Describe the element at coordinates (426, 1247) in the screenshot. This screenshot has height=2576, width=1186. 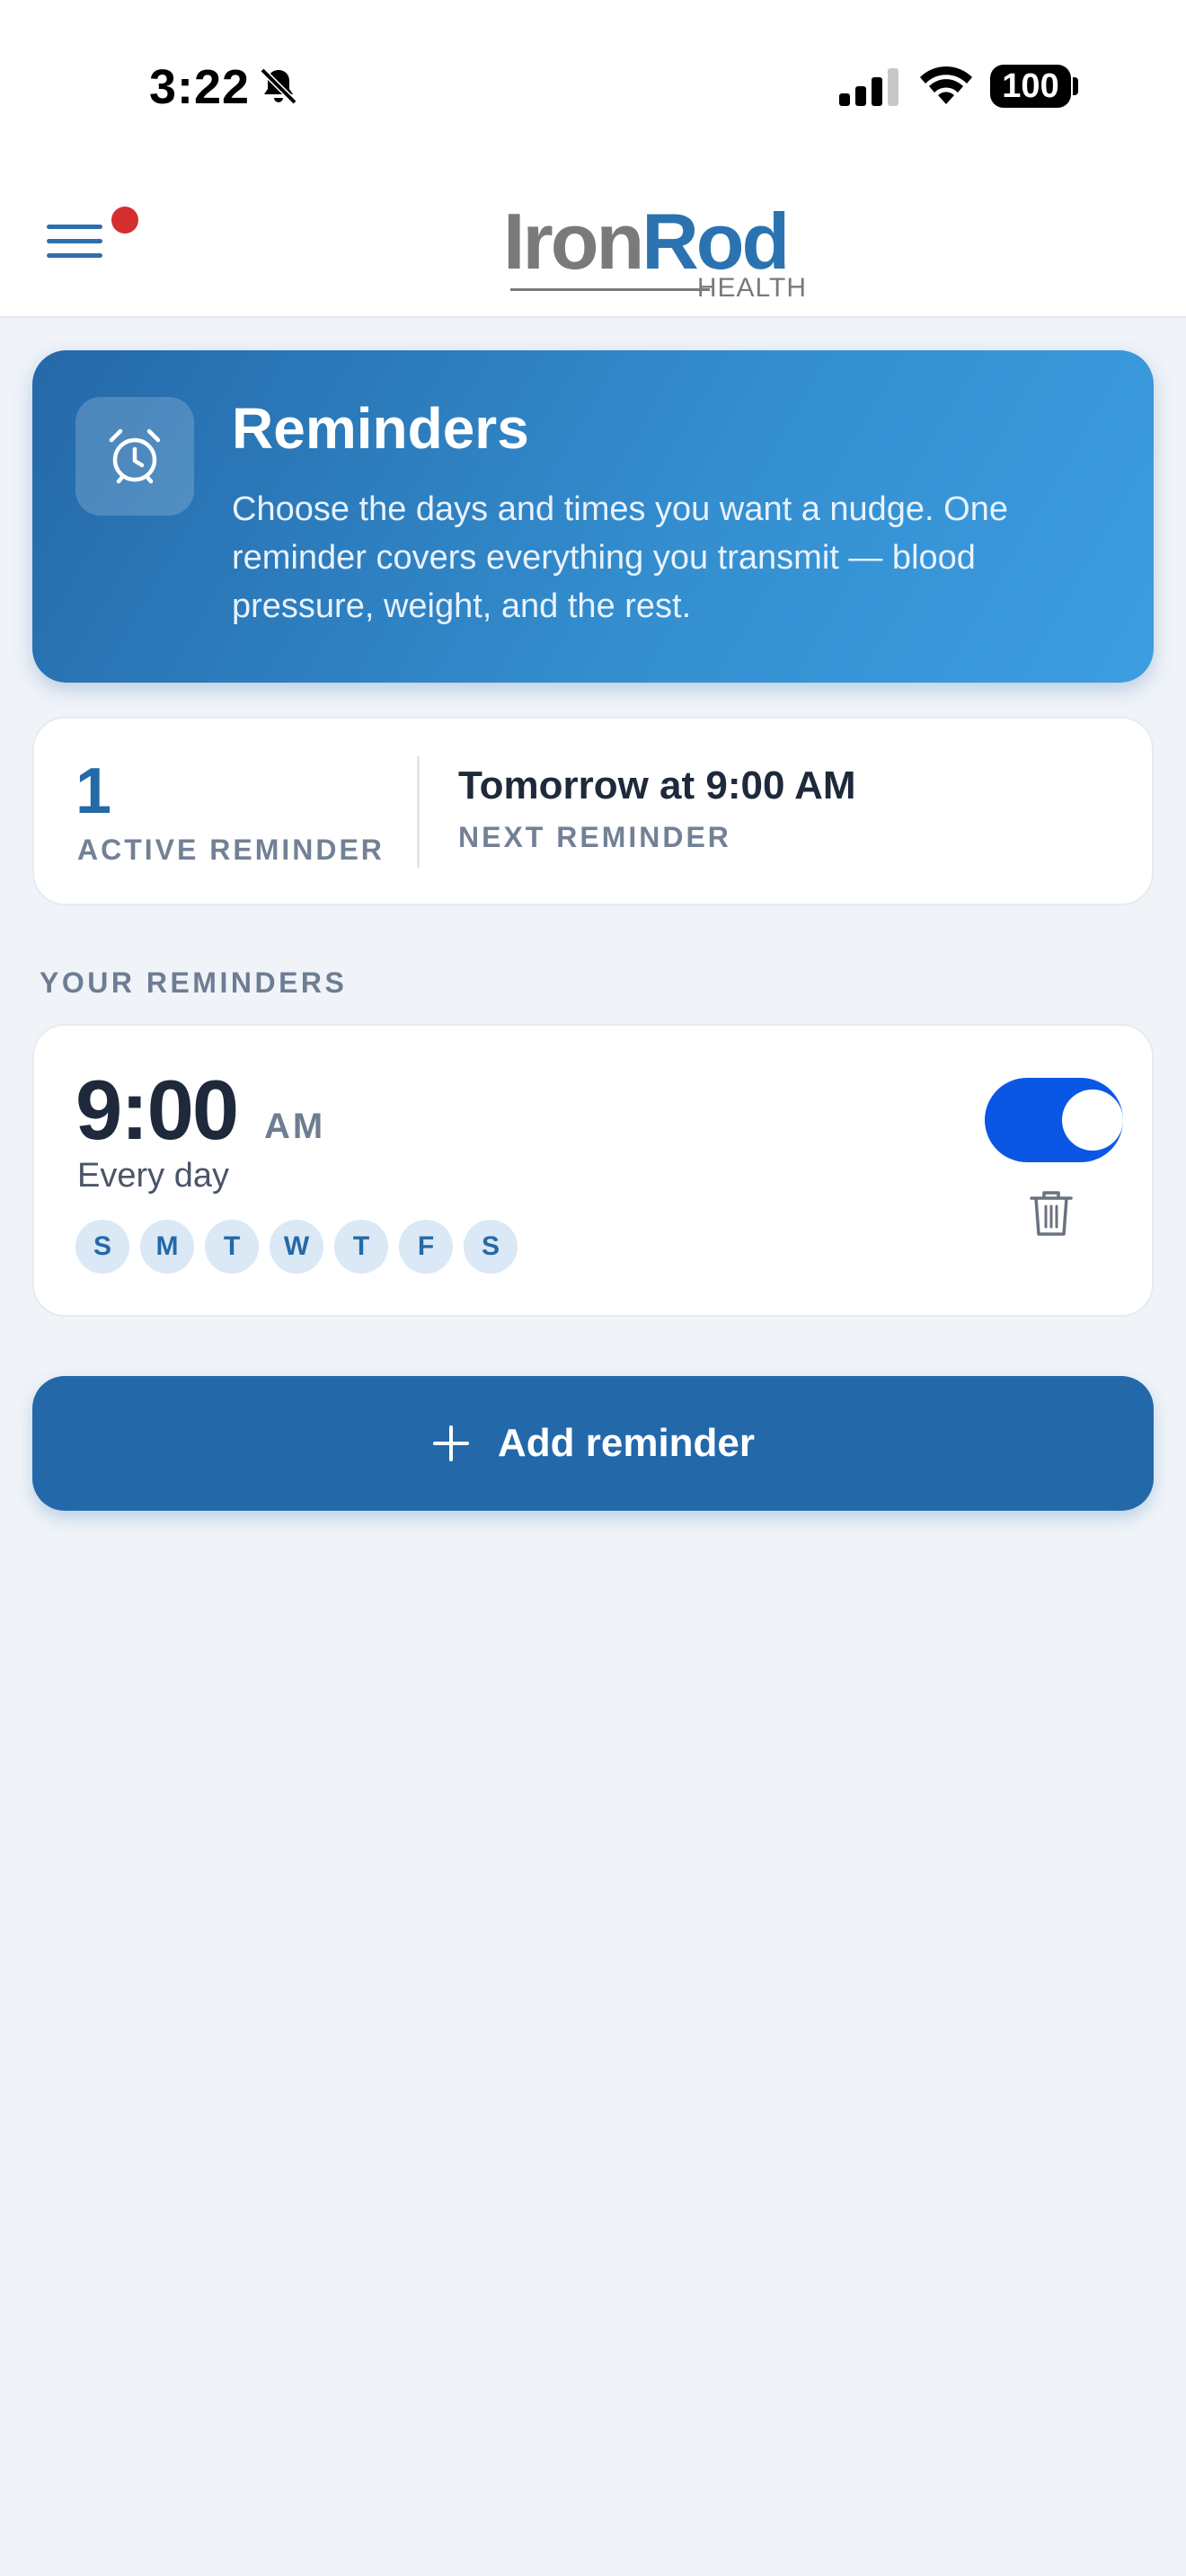
I see `day-chip-friday: F` at that location.